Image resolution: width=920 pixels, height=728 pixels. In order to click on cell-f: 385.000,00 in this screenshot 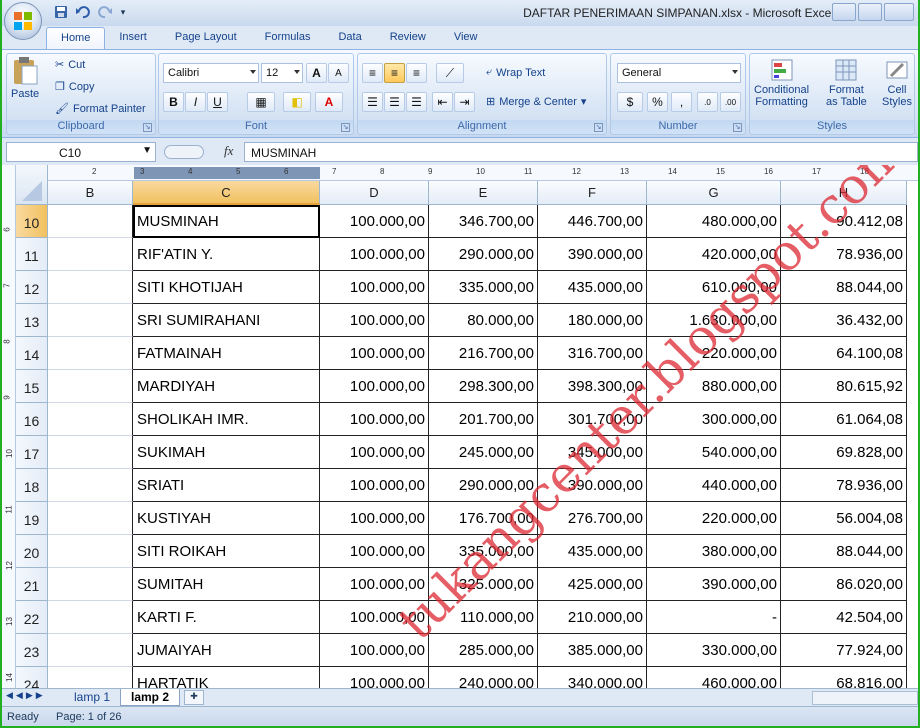, I will do `click(592, 650)`.